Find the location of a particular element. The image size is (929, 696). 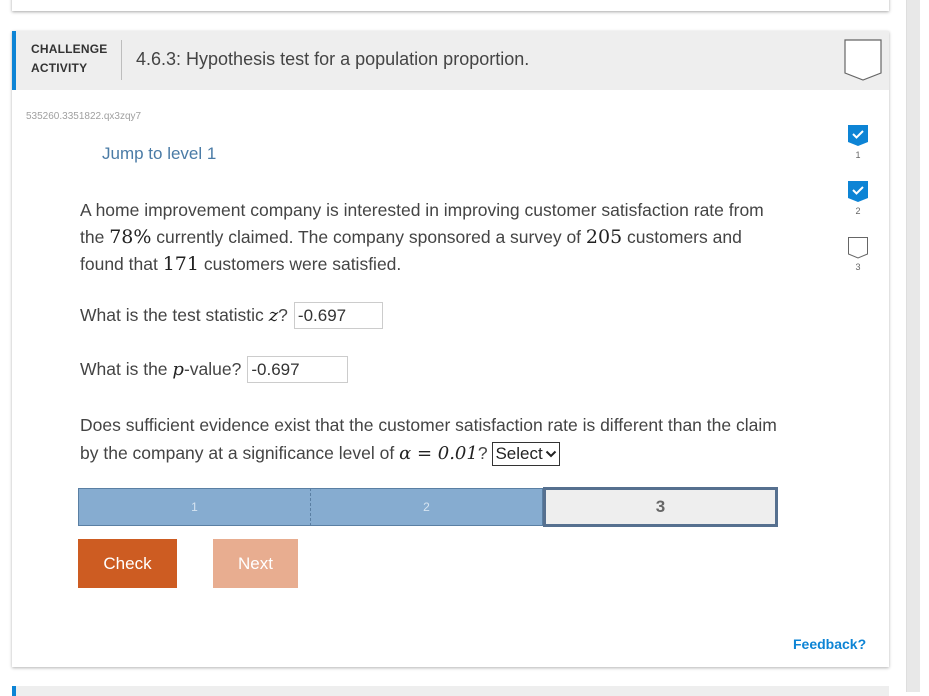

activity-id: 535260.3351822.qx3zqy7 is located at coordinates (84, 116).